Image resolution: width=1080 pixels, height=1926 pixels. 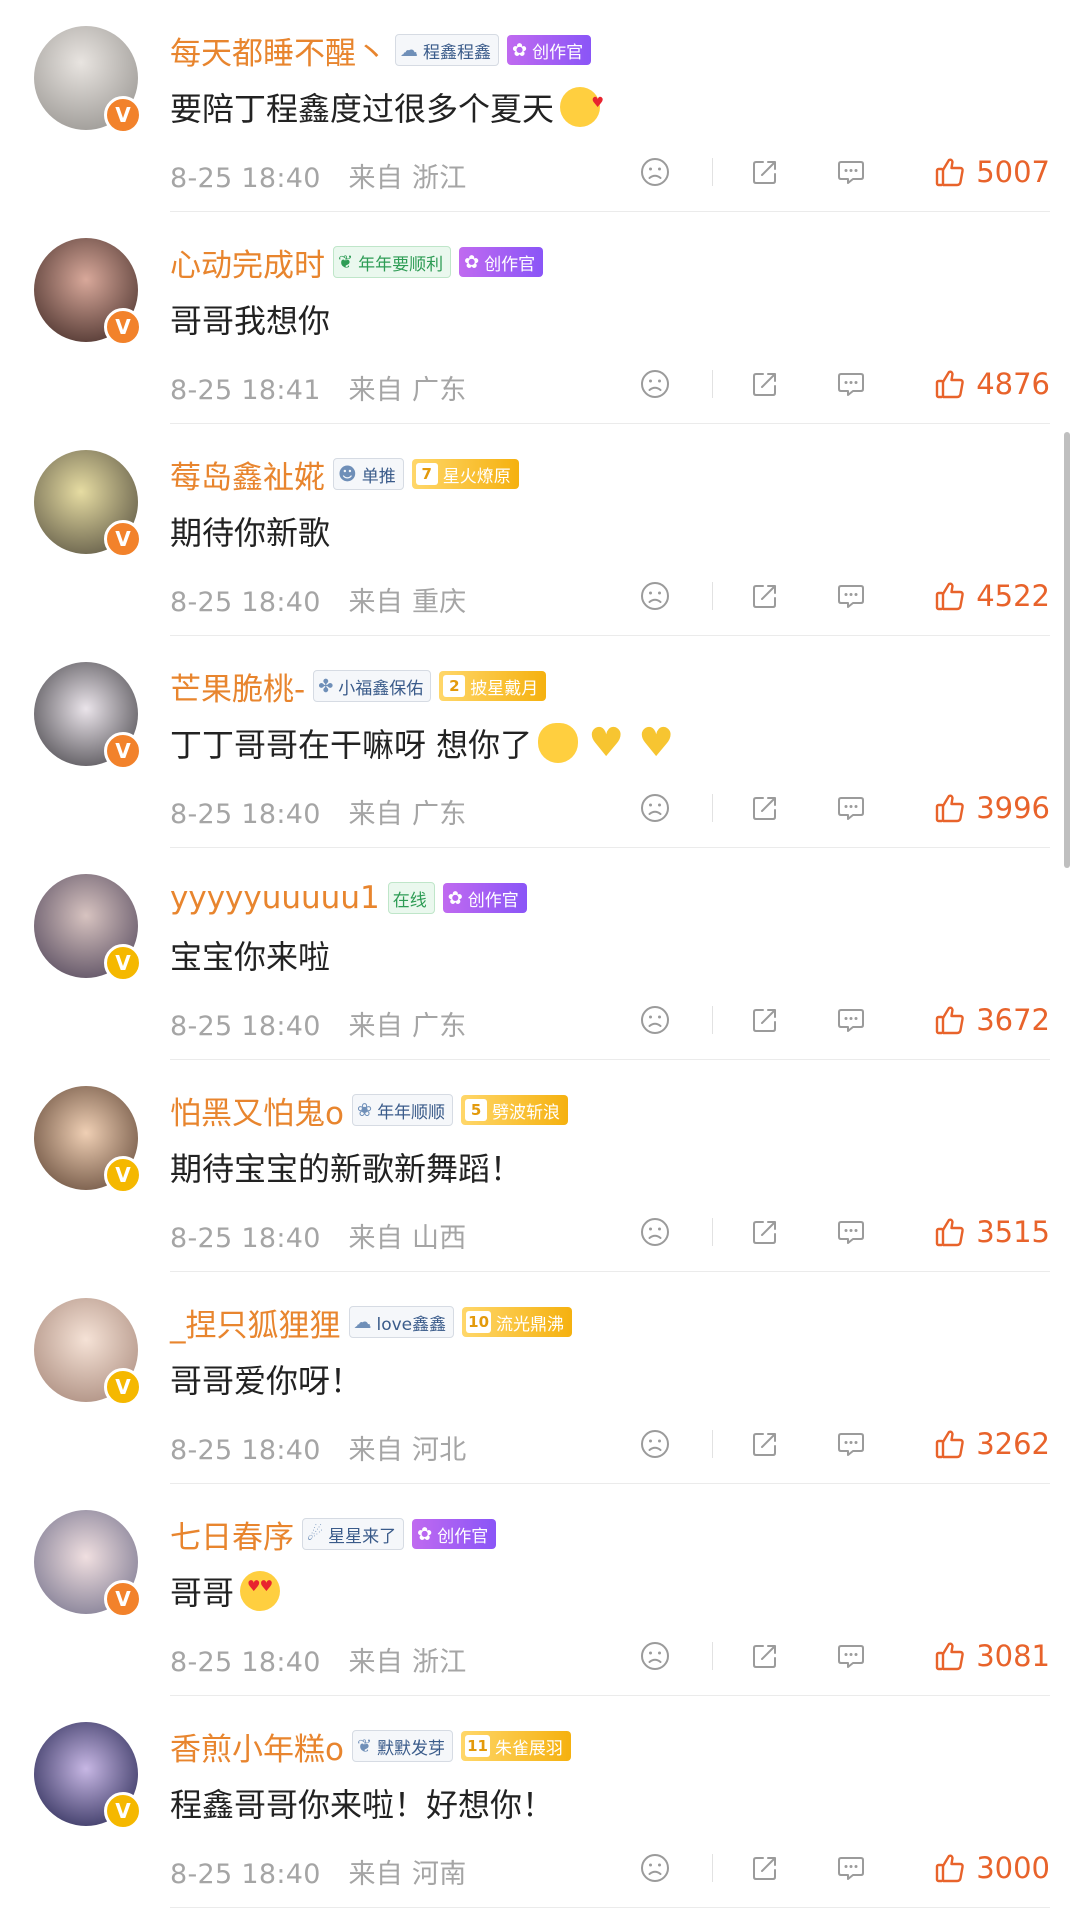 What do you see at coordinates (257, 1110) in the screenshot?
I see `username: 怕黑又怕鬼o` at bounding box center [257, 1110].